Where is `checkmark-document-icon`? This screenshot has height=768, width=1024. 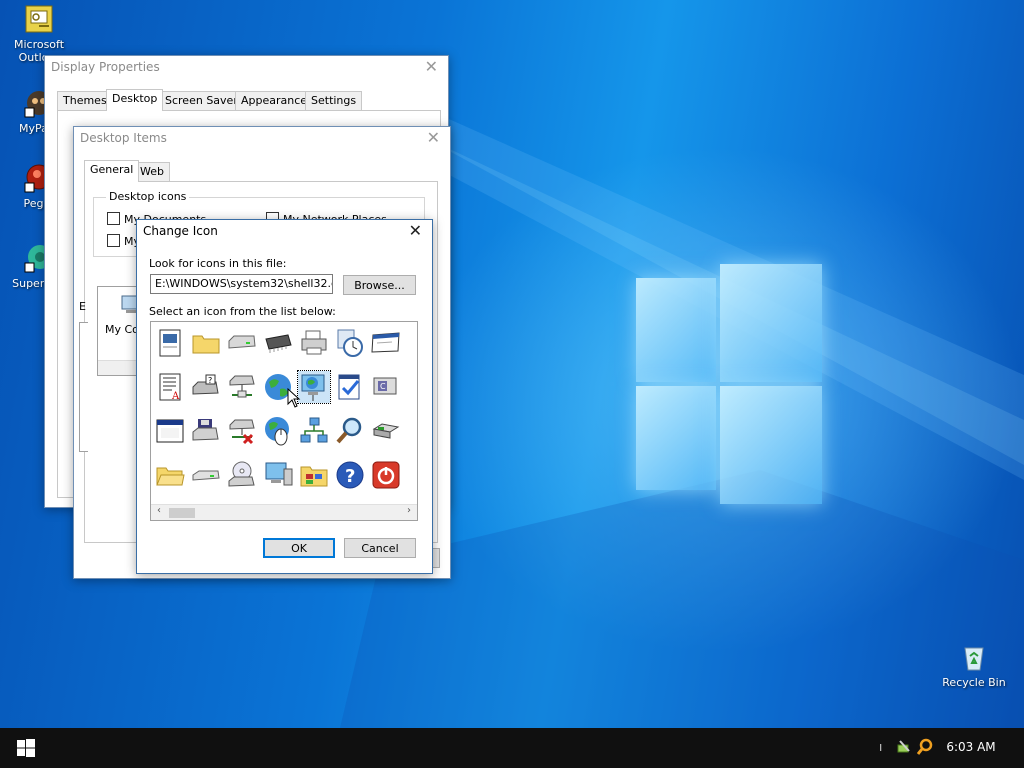
checkmark-document-icon is located at coordinates (349, 387).